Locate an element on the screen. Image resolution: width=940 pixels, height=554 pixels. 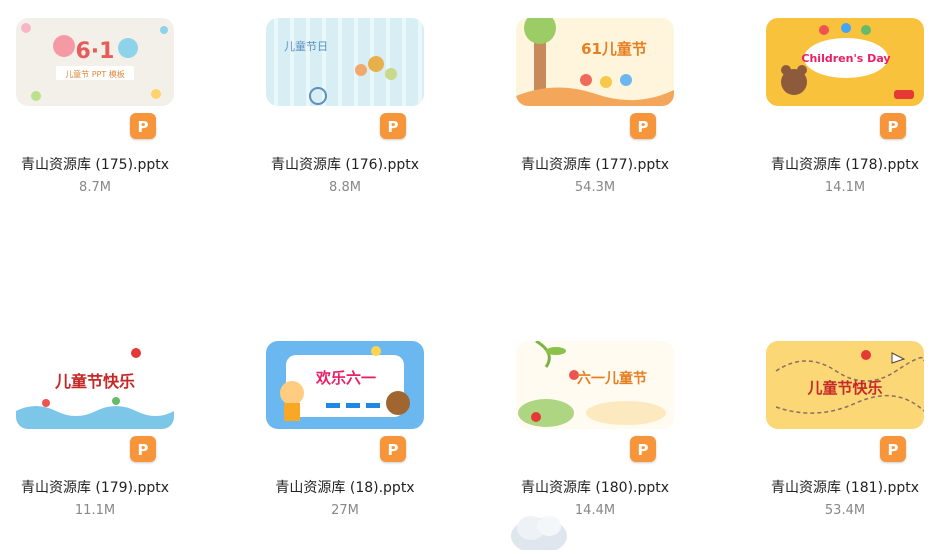
file-size: 8.8M is located at coordinates (345, 187).